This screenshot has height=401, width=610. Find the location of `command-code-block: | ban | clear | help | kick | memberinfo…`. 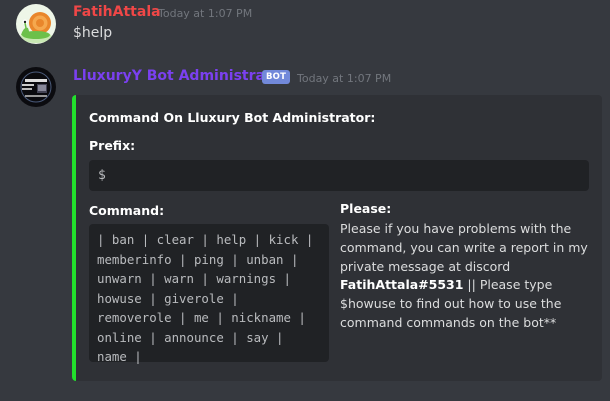

command-code-block: | ban | clear | help | kick | memberinfo… is located at coordinates (209, 294).